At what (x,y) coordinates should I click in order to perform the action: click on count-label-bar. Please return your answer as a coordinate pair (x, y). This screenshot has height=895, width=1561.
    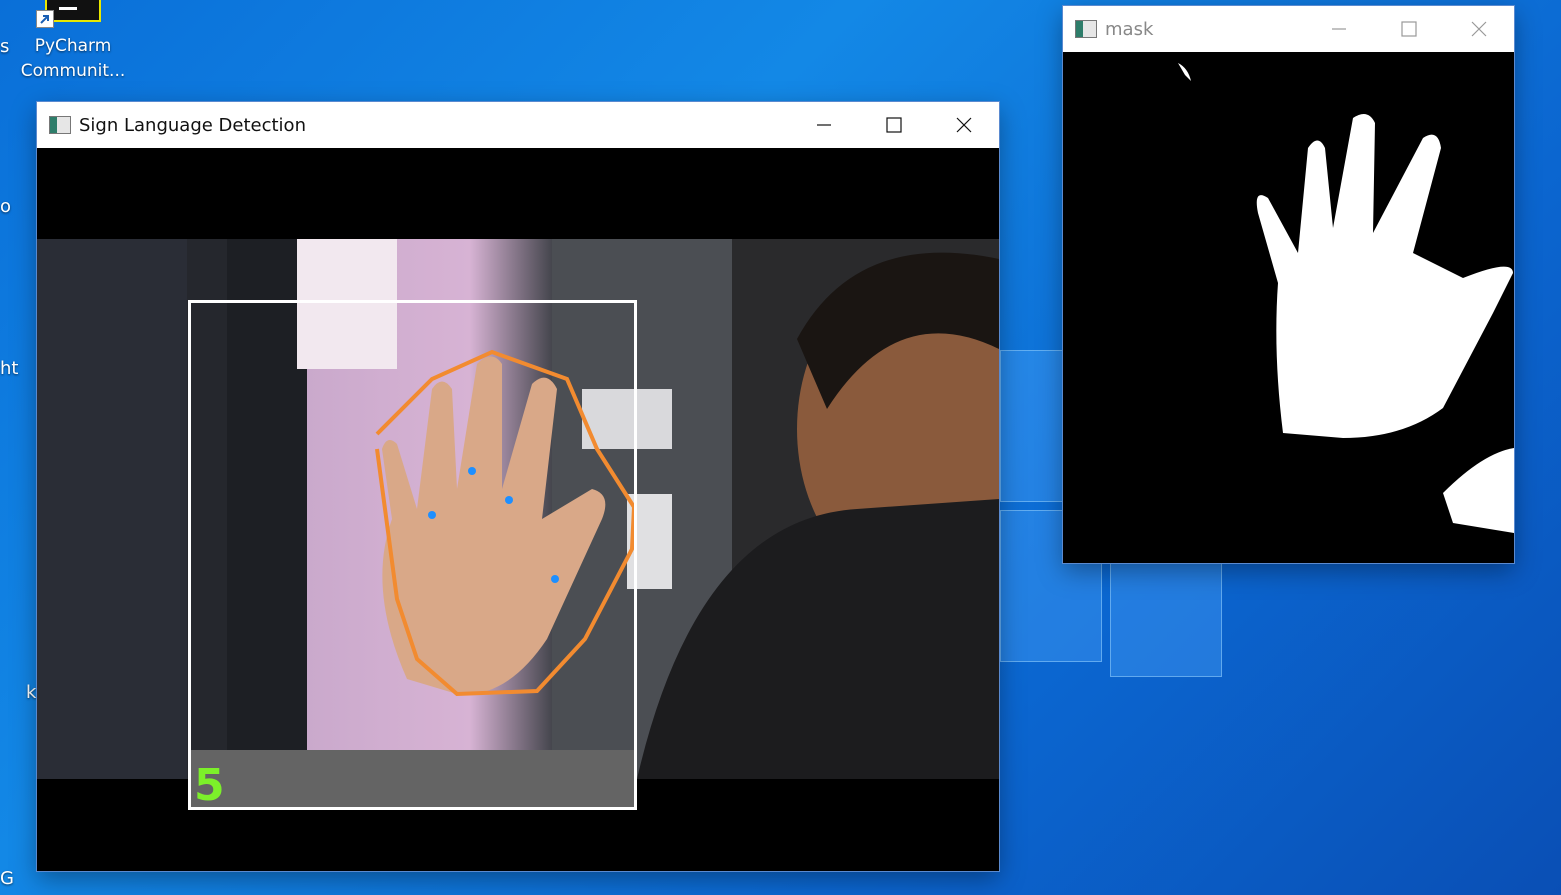
    Looking at the image, I should click on (412, 778).